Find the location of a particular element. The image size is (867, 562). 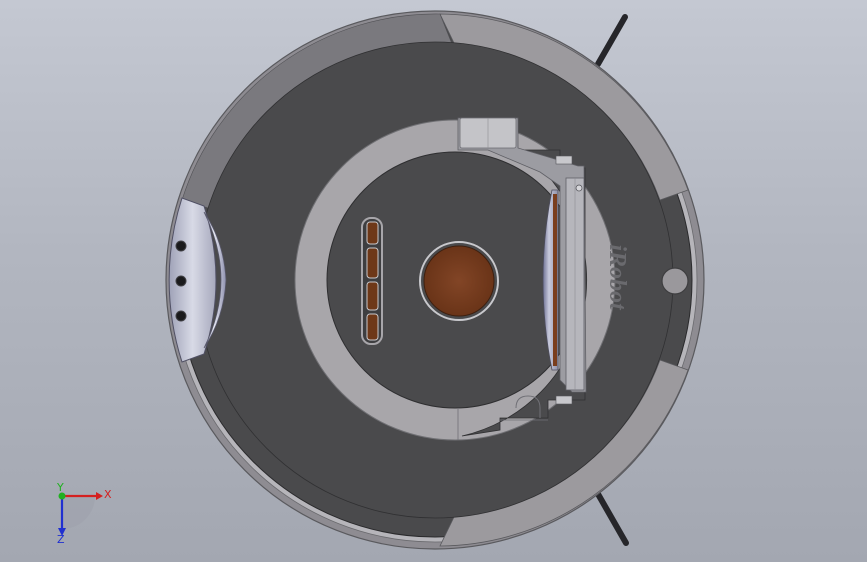

vent-slots is located at coordinates (372, 281).